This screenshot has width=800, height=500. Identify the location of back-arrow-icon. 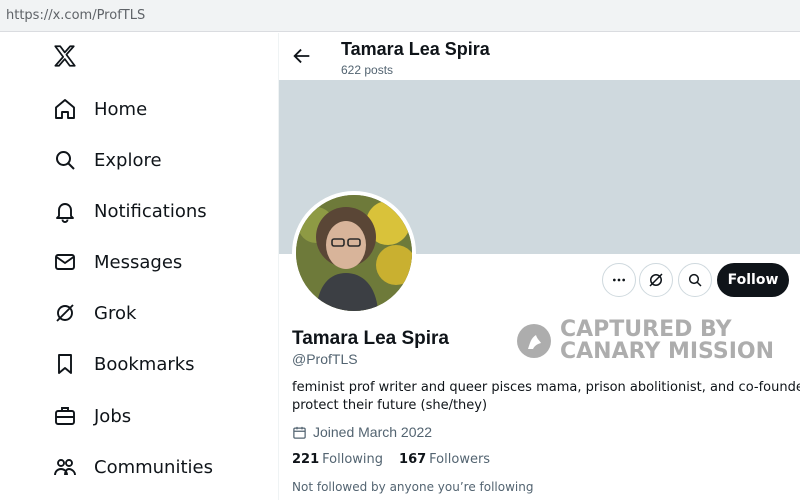
(302, 56).